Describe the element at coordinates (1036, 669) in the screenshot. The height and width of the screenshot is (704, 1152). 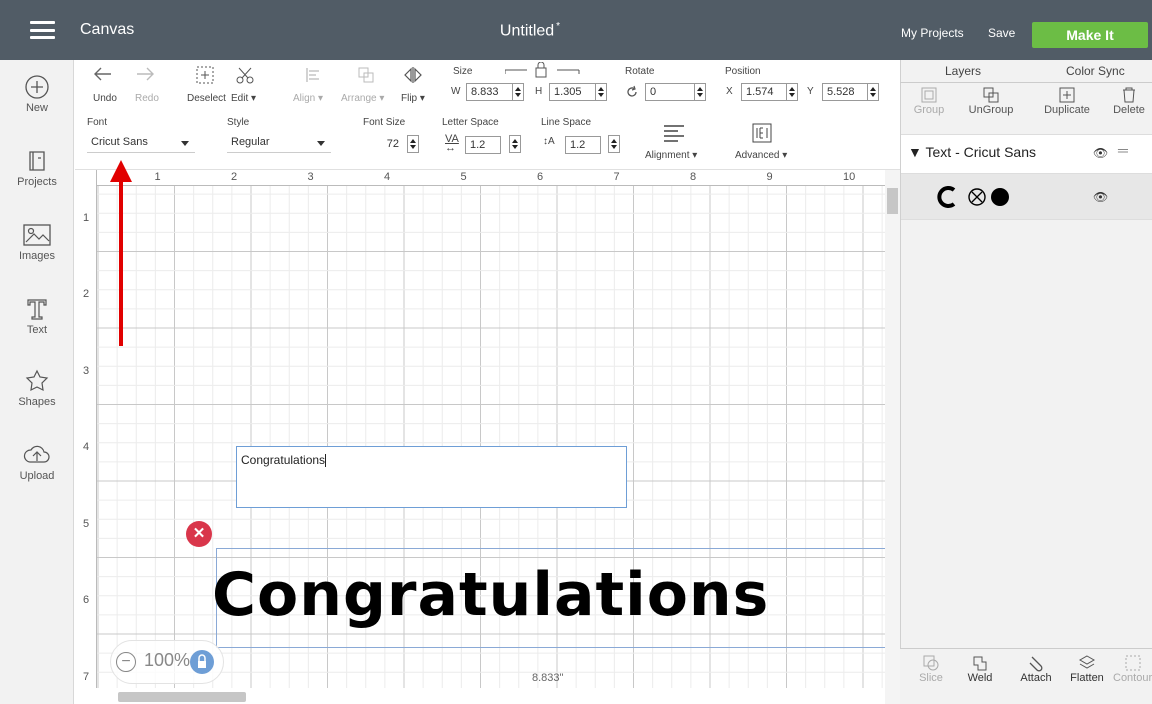
I see `attach-button: Attach` at that location.